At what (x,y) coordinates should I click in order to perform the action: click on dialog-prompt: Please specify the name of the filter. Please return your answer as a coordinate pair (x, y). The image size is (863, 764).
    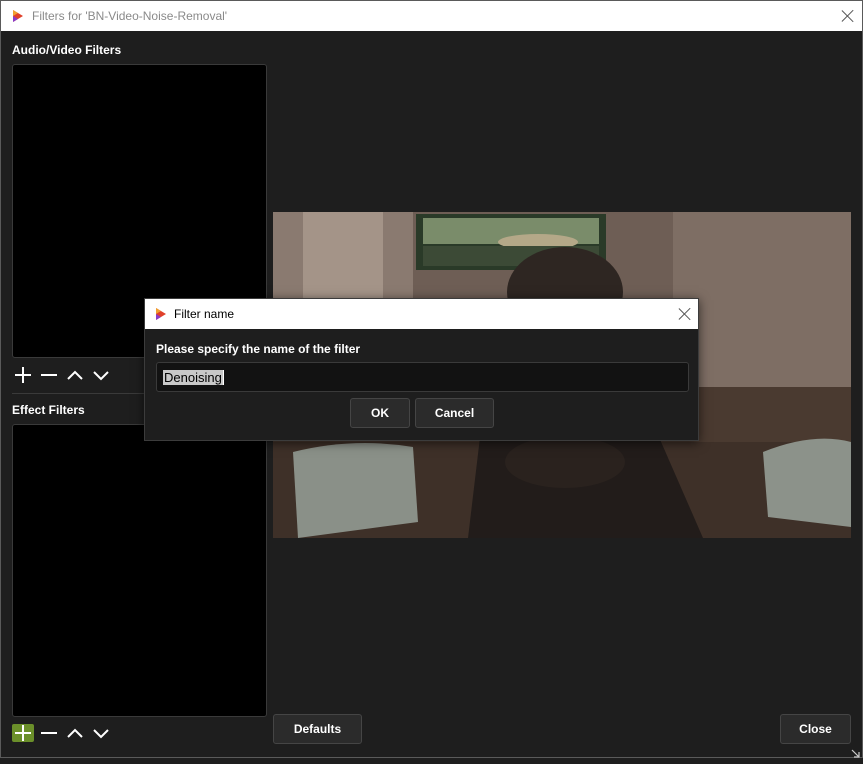
    Looking at the image, I should click on (258, 349).